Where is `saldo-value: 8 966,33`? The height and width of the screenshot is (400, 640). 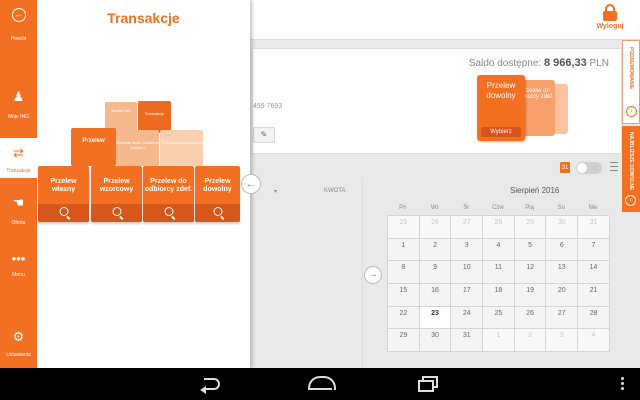 saldo-value: 8 966,33 is located at coordinates (565, 63).